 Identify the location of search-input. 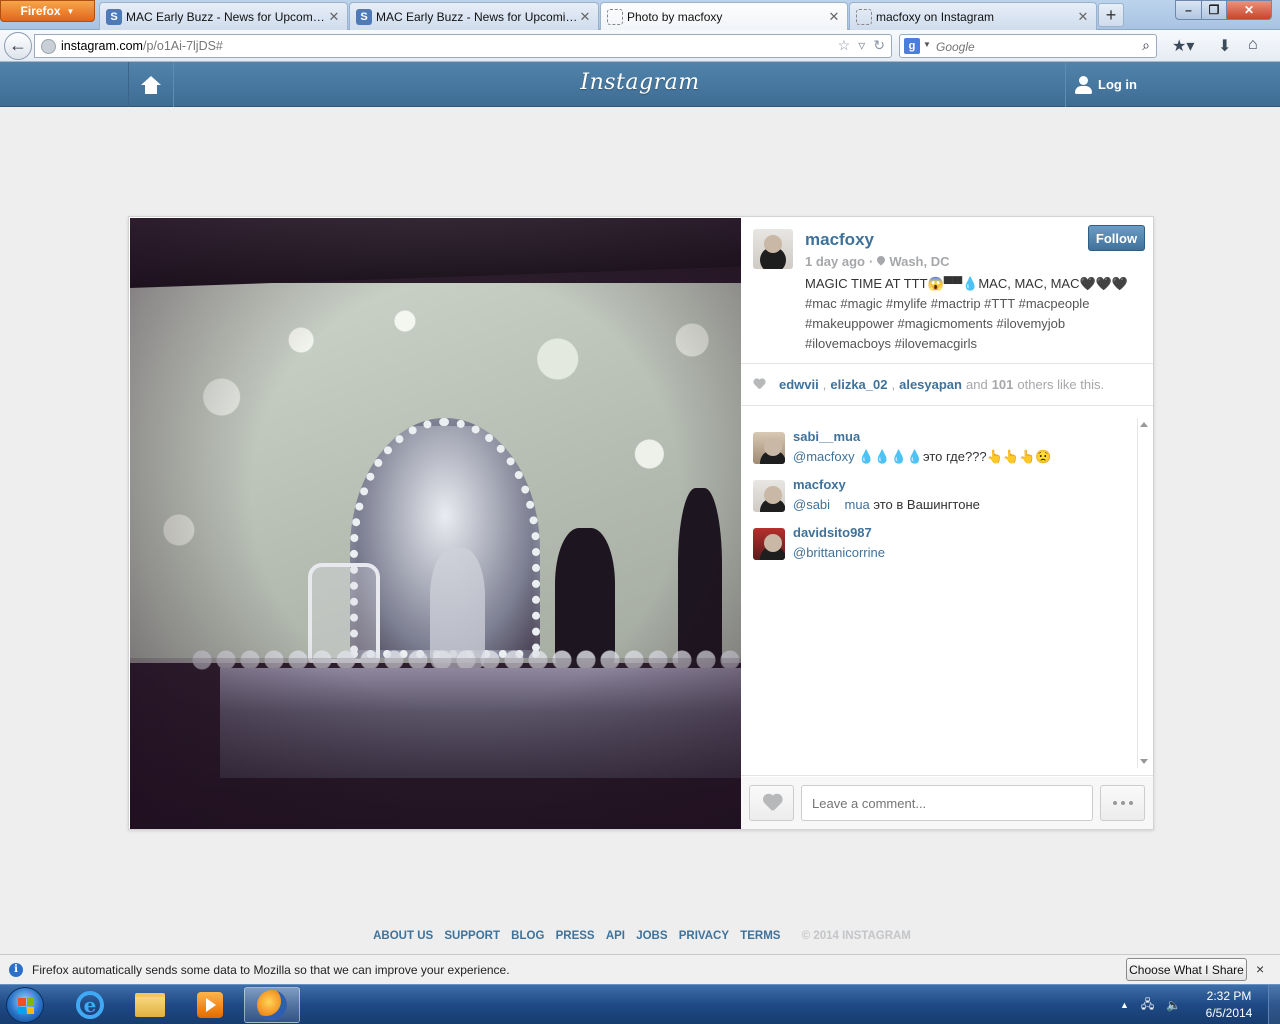
(1031, 47).